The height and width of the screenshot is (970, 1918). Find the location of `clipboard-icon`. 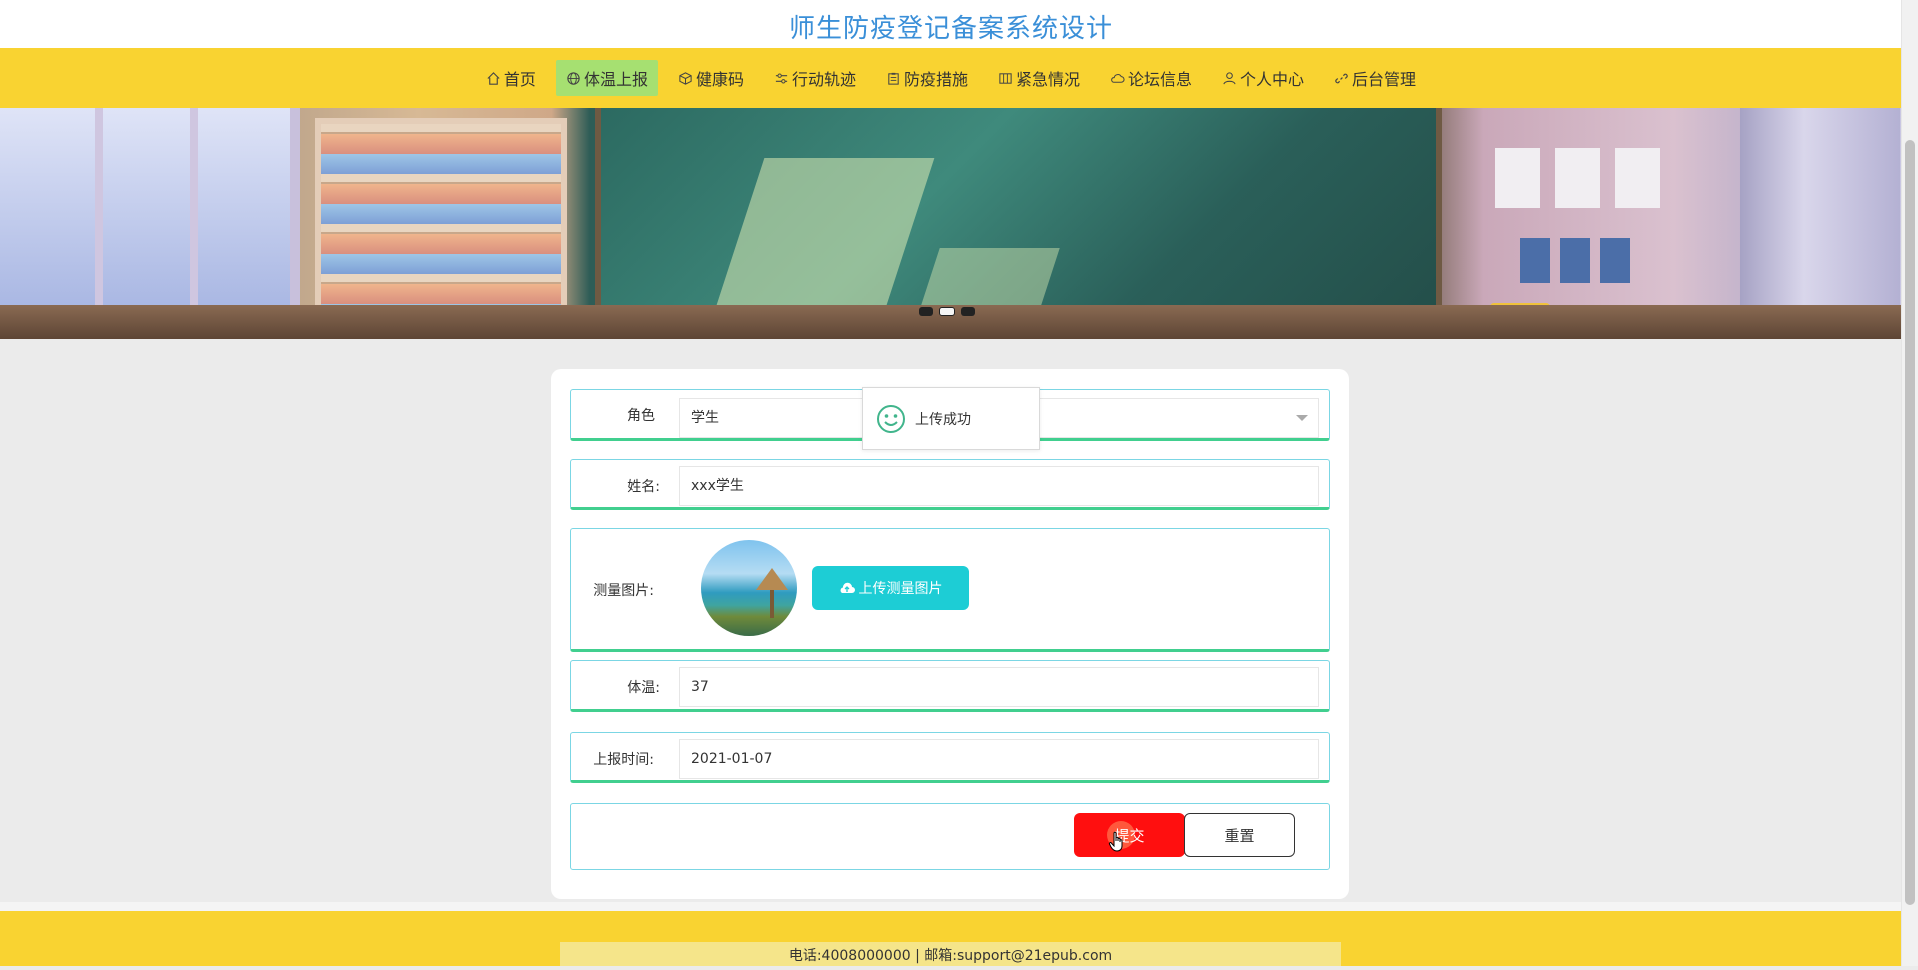

clipboard-icon is located at coordinates (893, 78).